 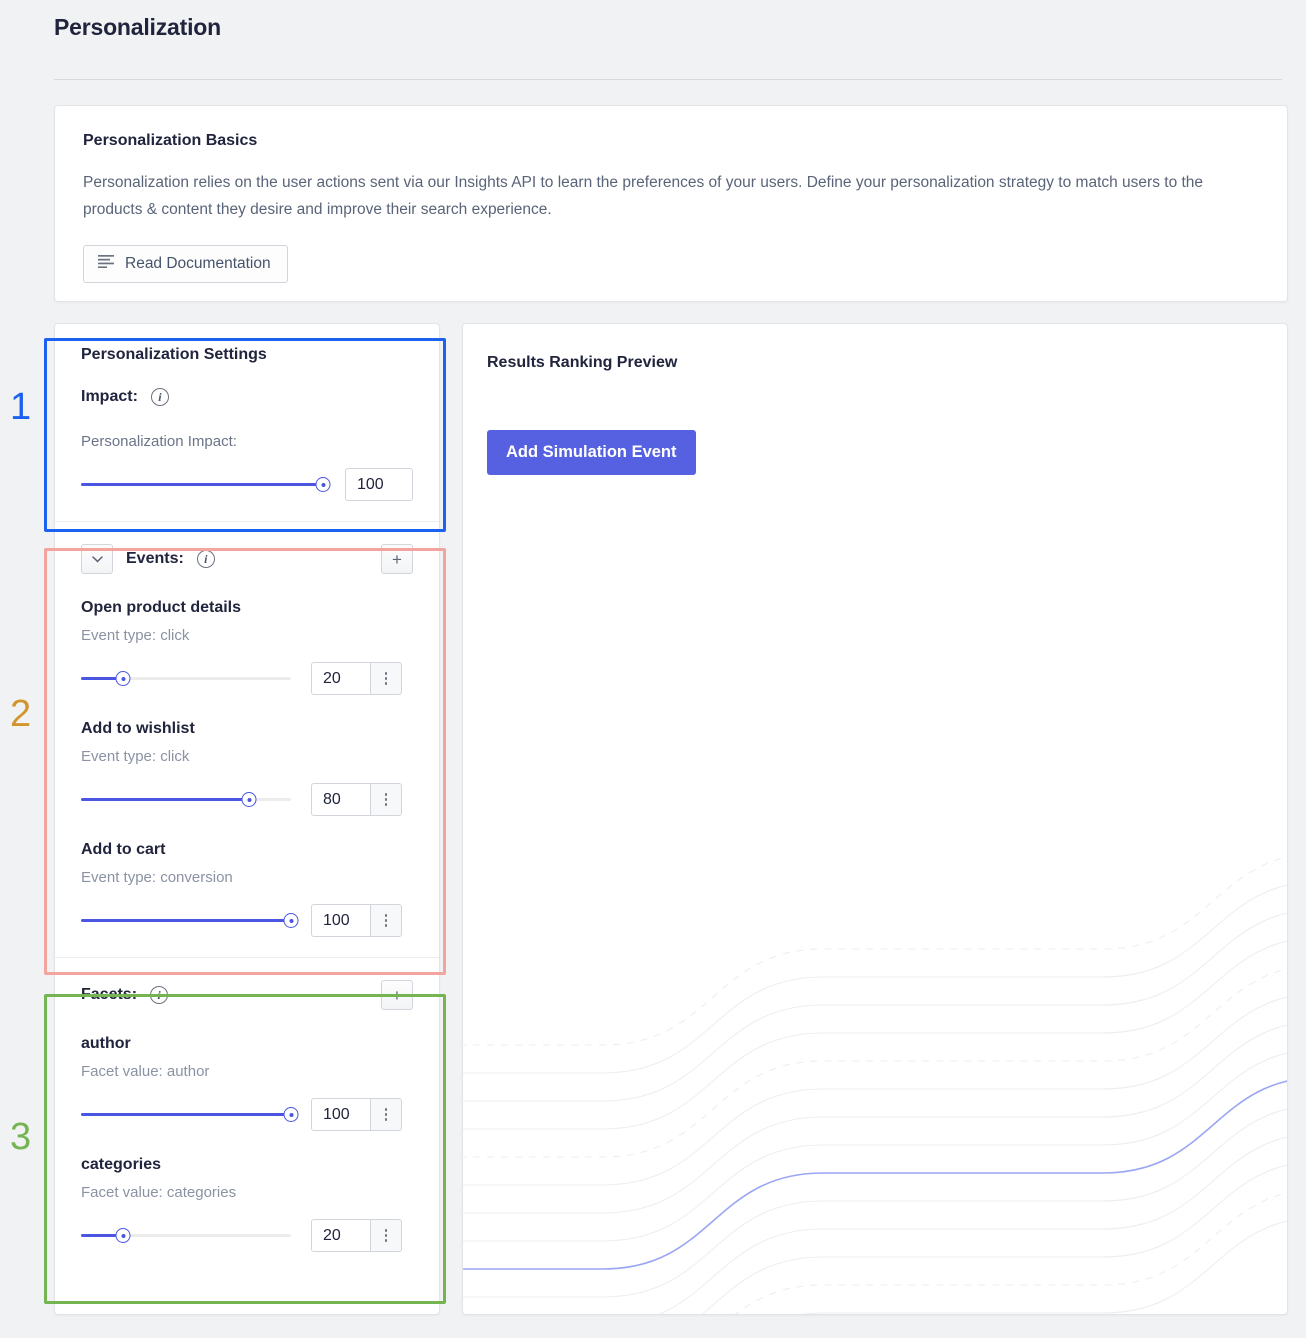 I want to click on facets-title: Facets:, so click(x=109, y=994).